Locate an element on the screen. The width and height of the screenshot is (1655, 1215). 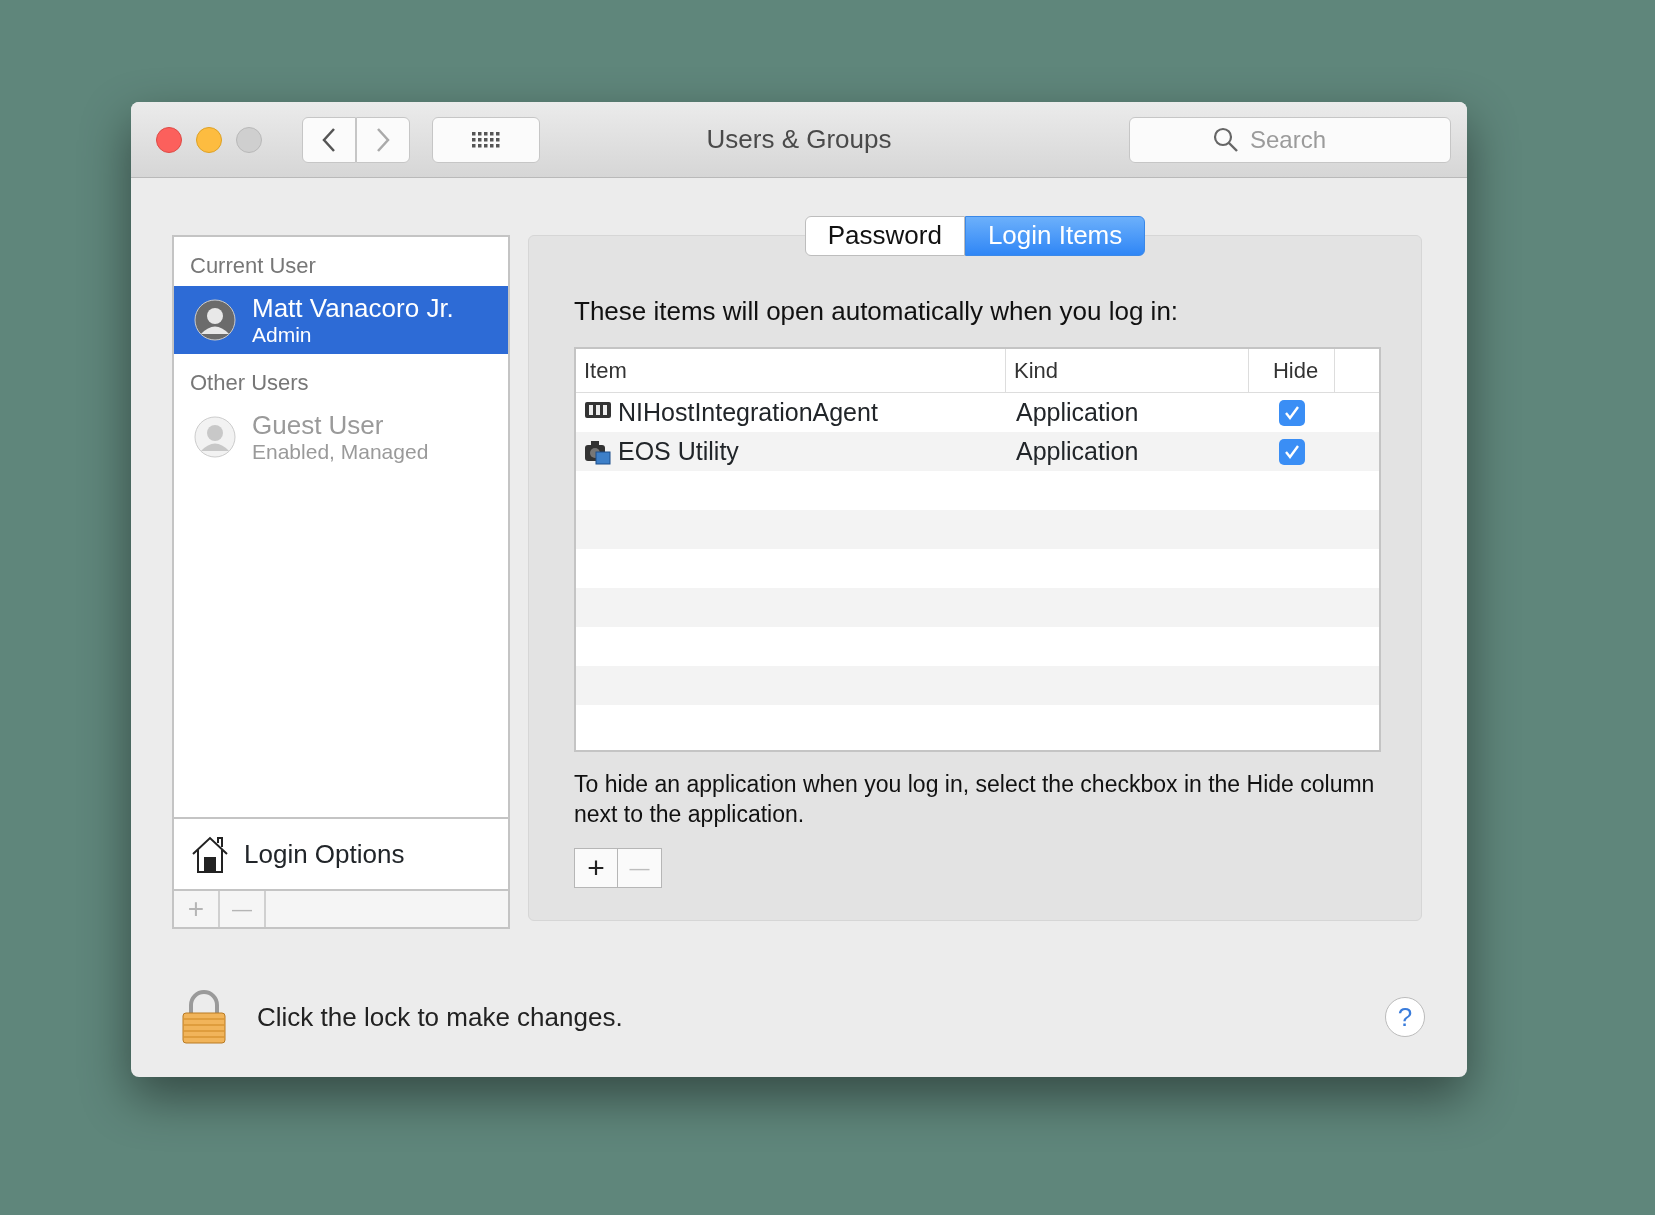
section-heading: Current User is located at coordinates (253, 266).